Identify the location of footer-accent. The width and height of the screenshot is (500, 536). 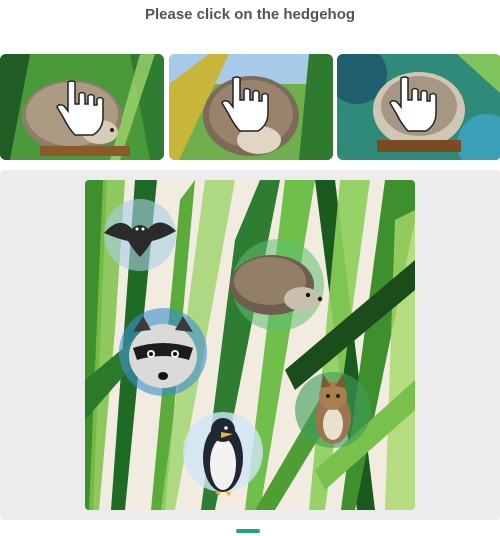
(248, 531).